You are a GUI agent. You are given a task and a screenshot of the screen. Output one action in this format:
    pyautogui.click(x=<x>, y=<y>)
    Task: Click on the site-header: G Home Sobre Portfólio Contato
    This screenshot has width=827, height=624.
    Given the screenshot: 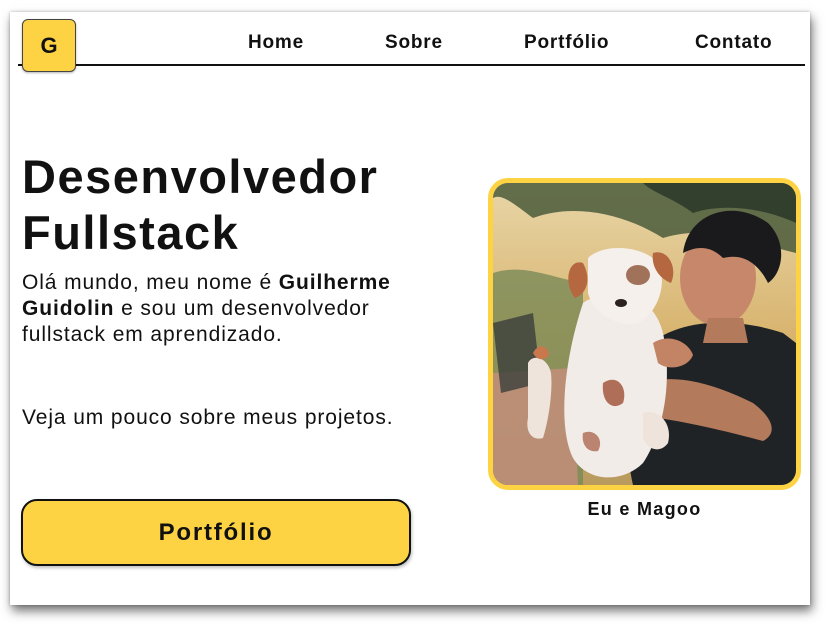 What is the action you would take?
    pyautogui.click(x=411, y=42)
    